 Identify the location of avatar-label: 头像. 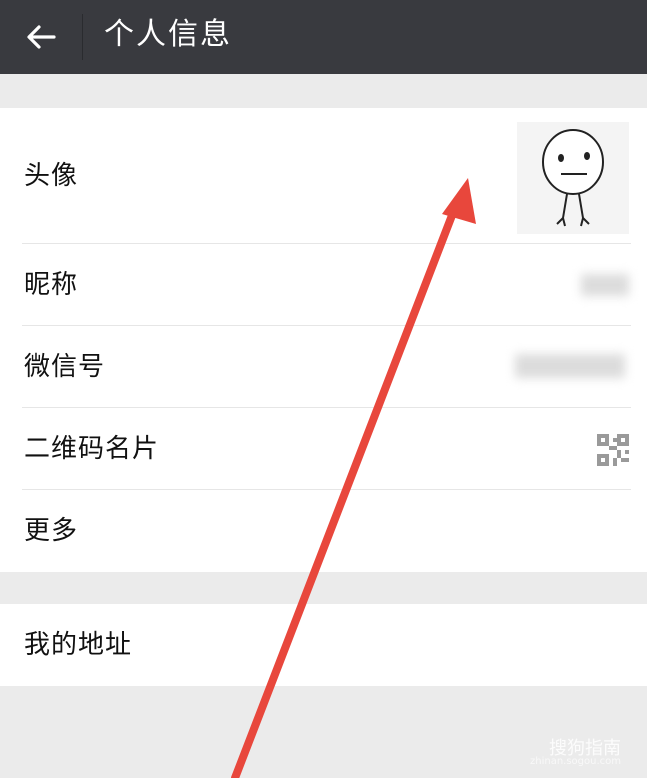
(51, 176).